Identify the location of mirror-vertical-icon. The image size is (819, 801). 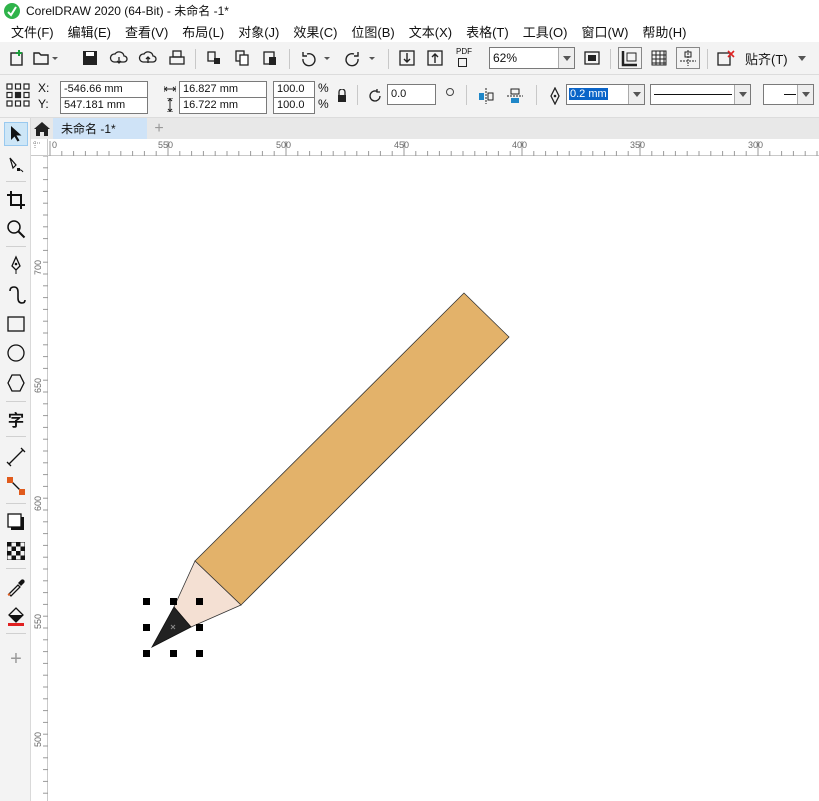
(515, 96).